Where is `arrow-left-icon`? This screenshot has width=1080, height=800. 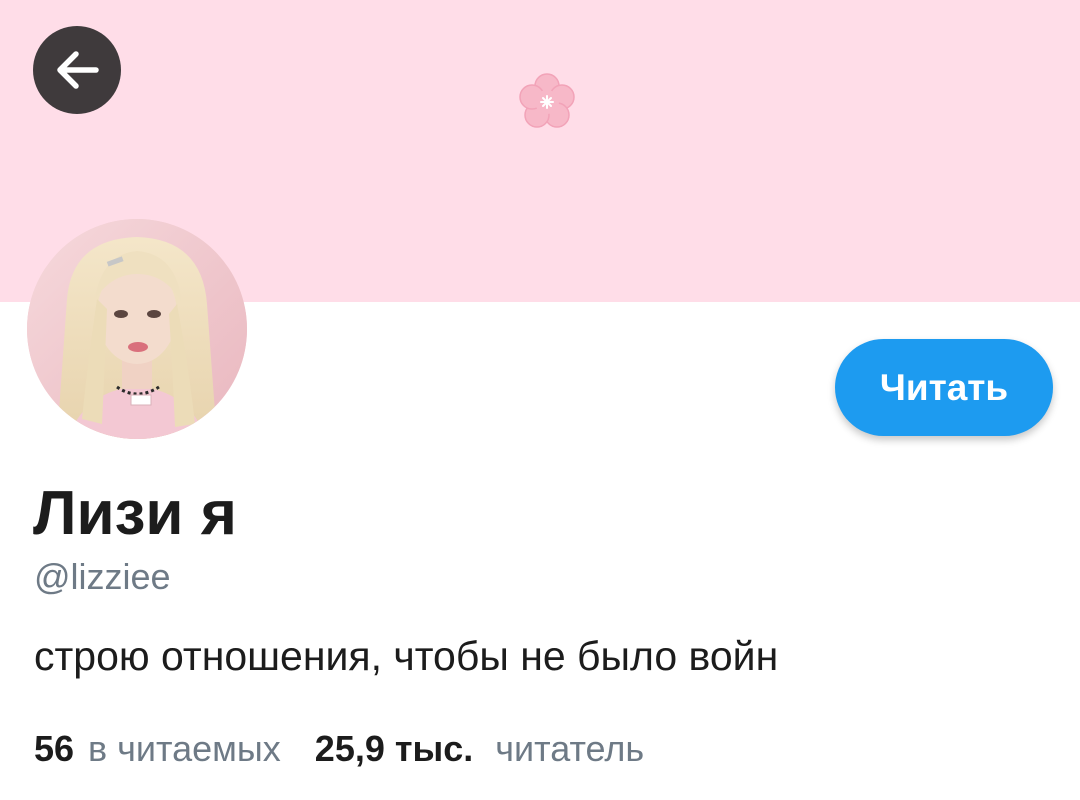 arrow-left-icon is located at coordinates (78, 70).